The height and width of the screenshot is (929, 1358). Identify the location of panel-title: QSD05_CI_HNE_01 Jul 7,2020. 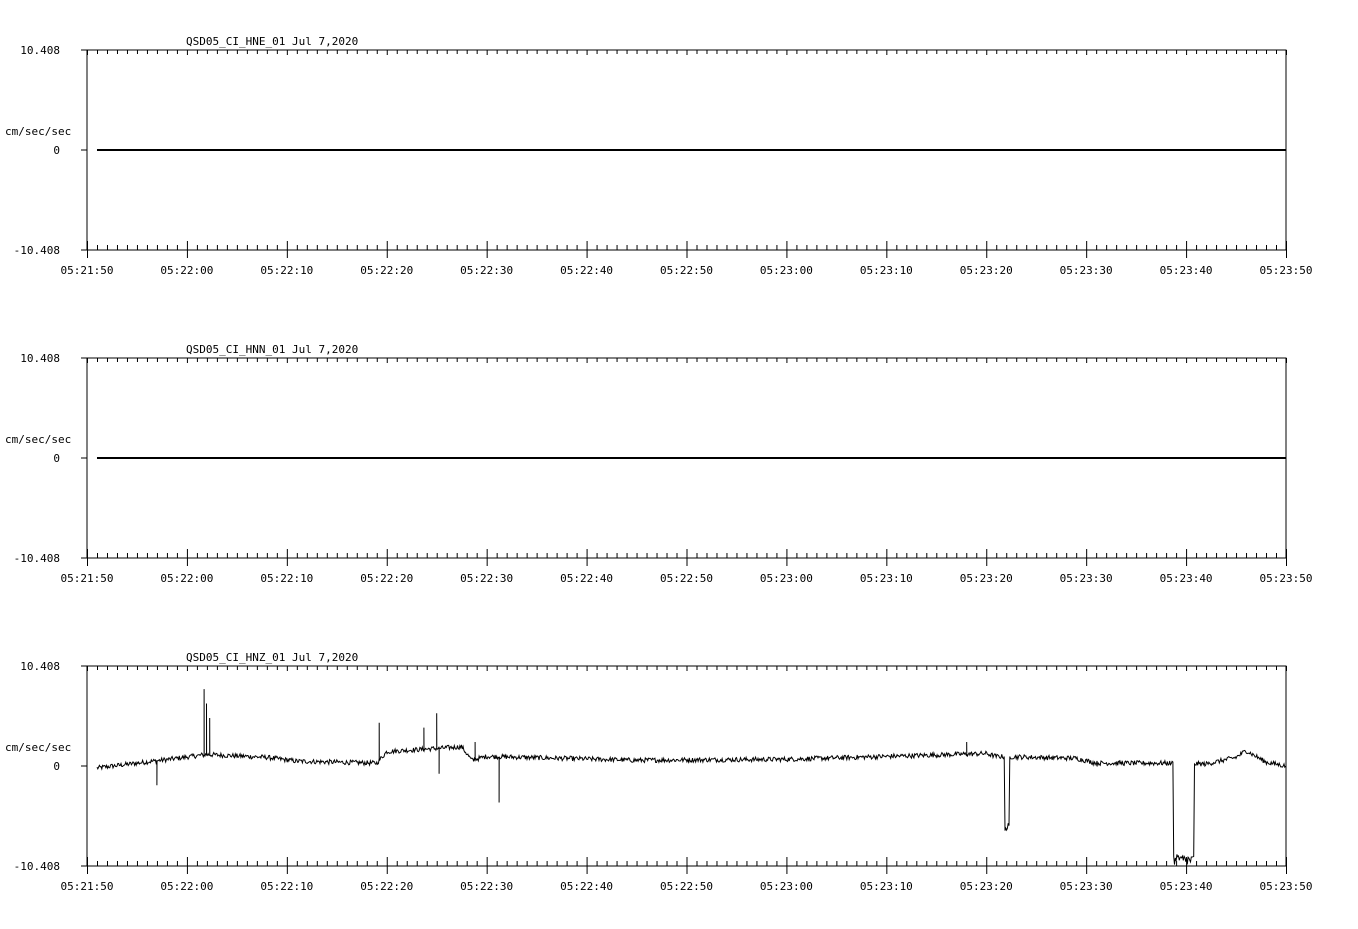
(272, 41).